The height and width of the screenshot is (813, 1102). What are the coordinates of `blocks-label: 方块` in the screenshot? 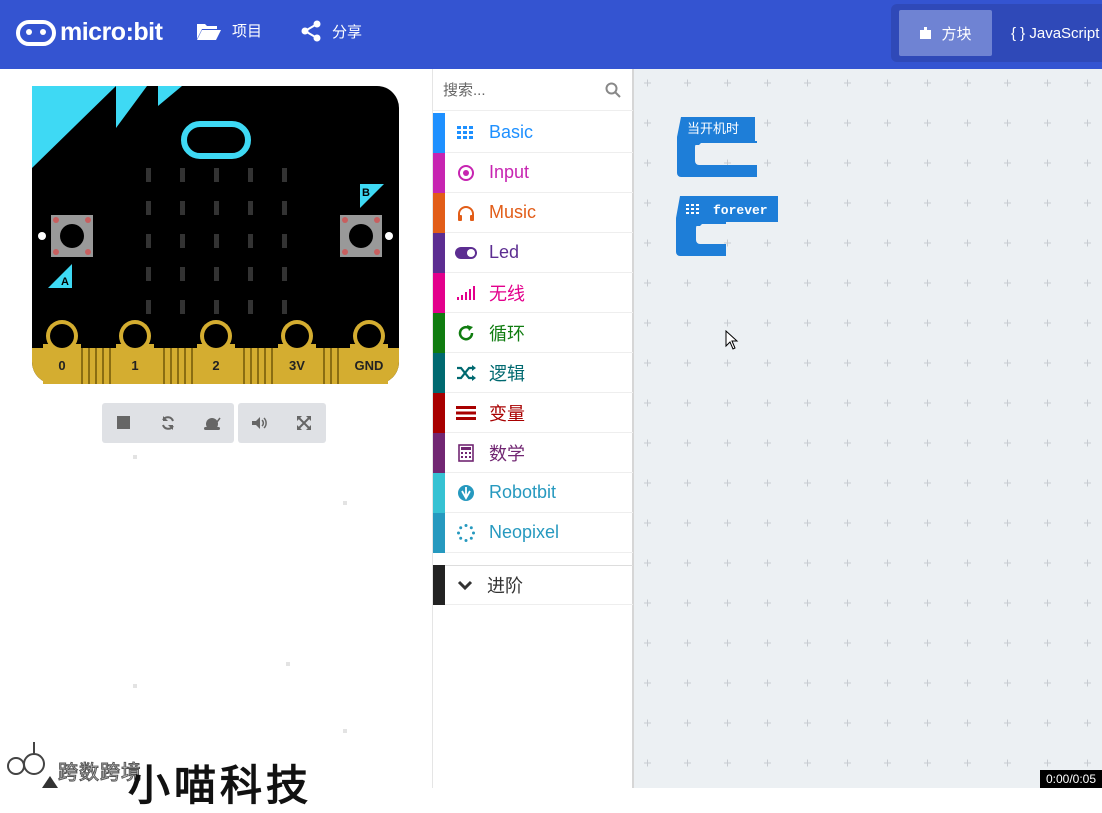 It's located at (956, 34).